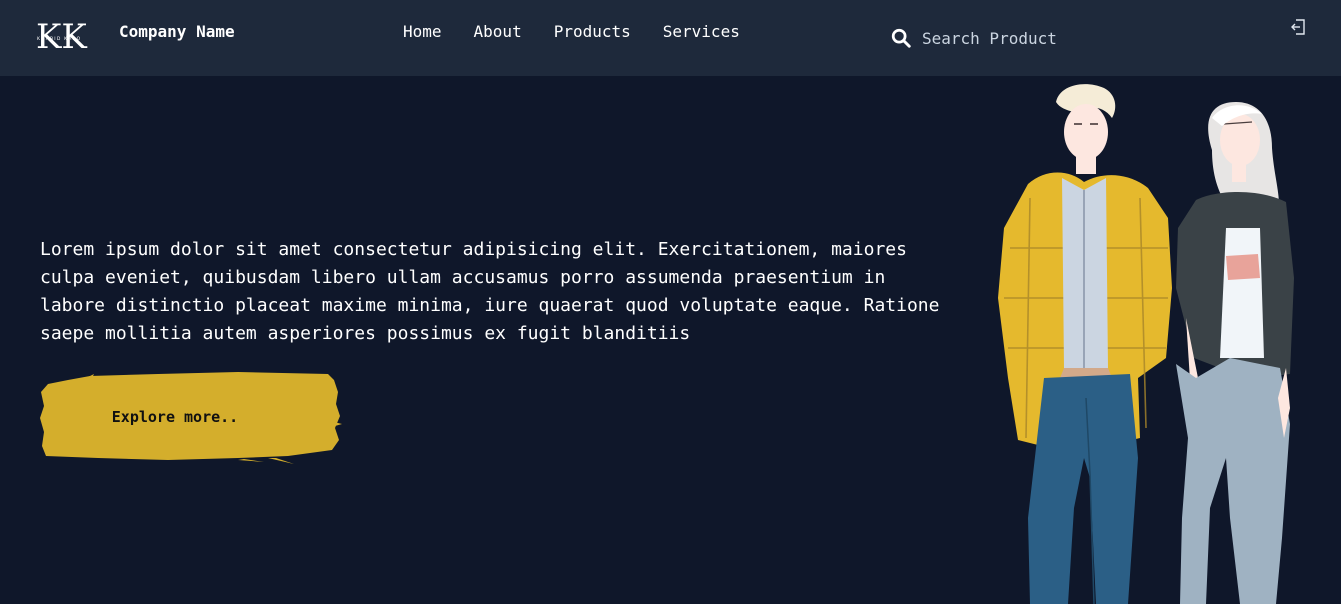 This screenshot has height=604, width=1341. What do you see at coordinates (422, 31) in the screenshot?
I see `nav-link-home: Home` at bounding box center [422, 31].